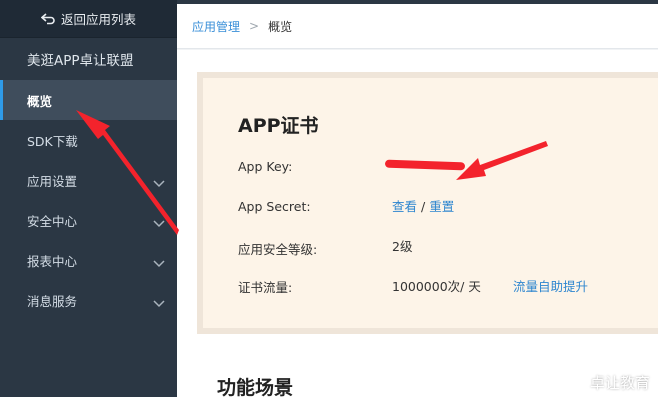 The height and width of the screenshot is (397, 658). I want to click on sidebar-item-label: SDK下载, so click(52, 141).